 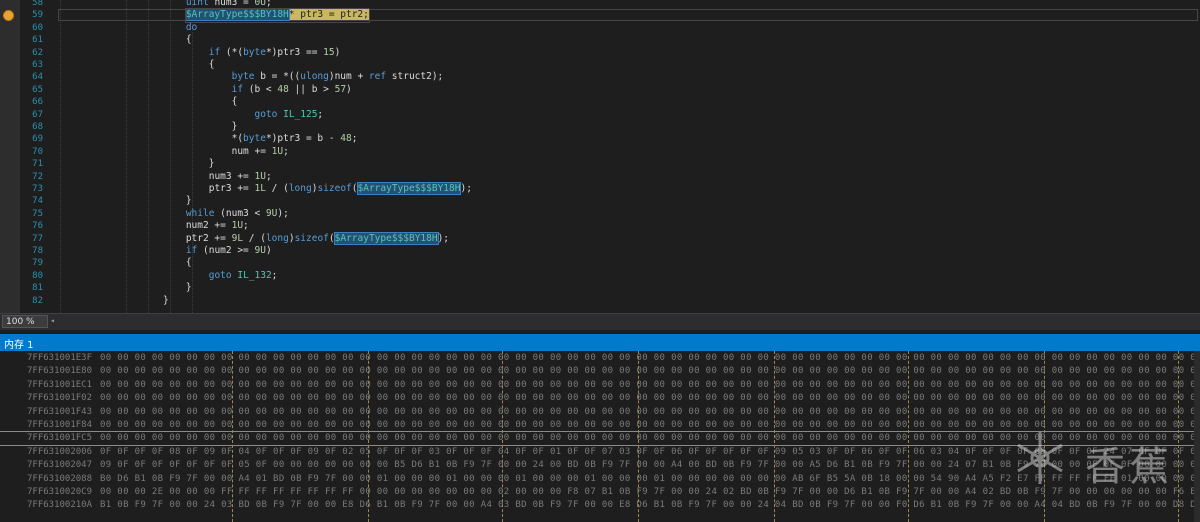 What do you see at coordinates (600, 301) in the screenshot?
I see `code-line: 82}` at bounding box center [600, 301].